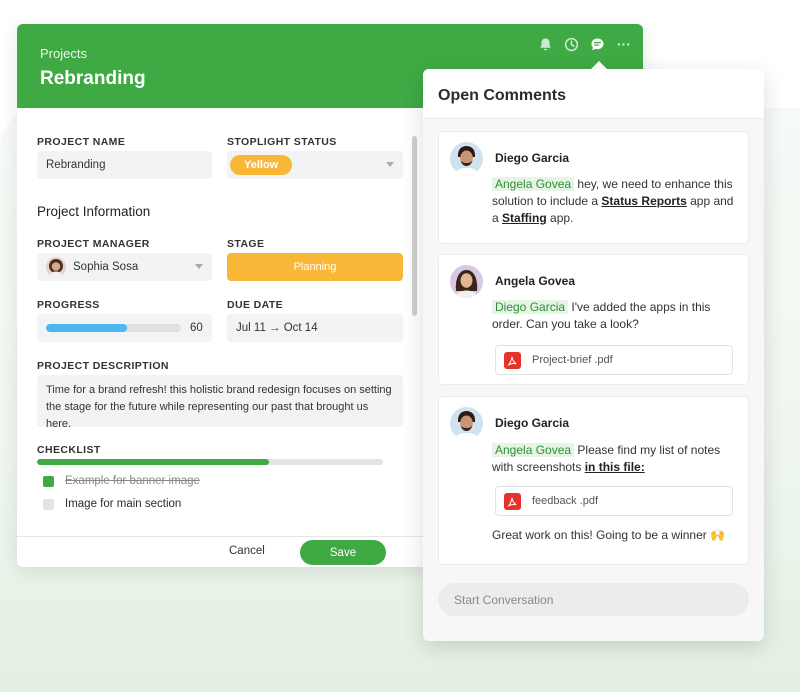  Describe the element at coordinates (86, 328) in the screenshot. I see `progress-bar-fill` at that location.